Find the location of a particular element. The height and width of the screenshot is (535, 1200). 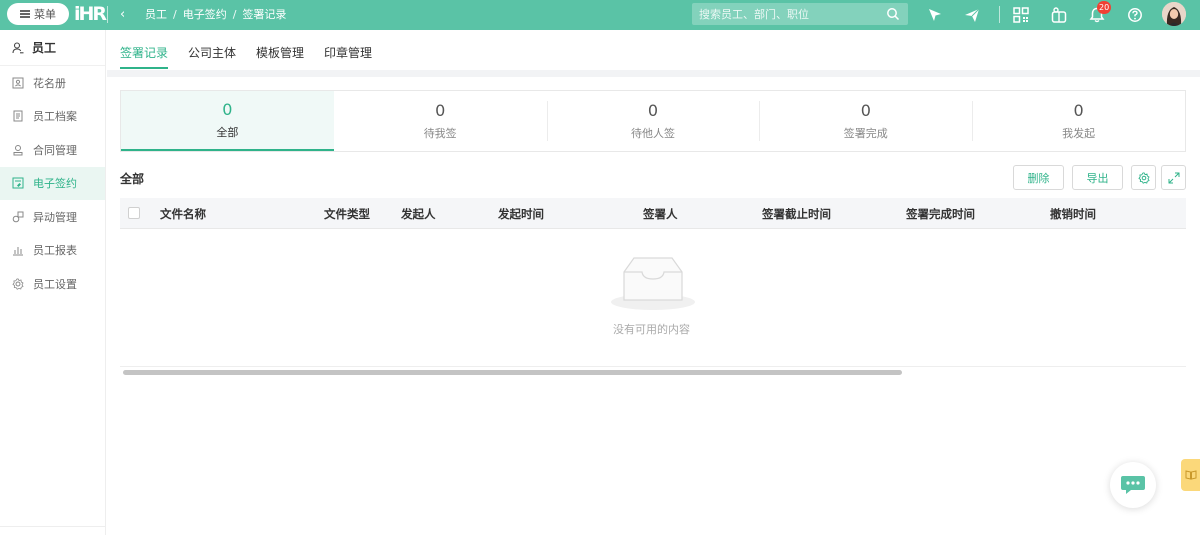

column-header: 签署完成时间 is located at coordinates (940, 214).